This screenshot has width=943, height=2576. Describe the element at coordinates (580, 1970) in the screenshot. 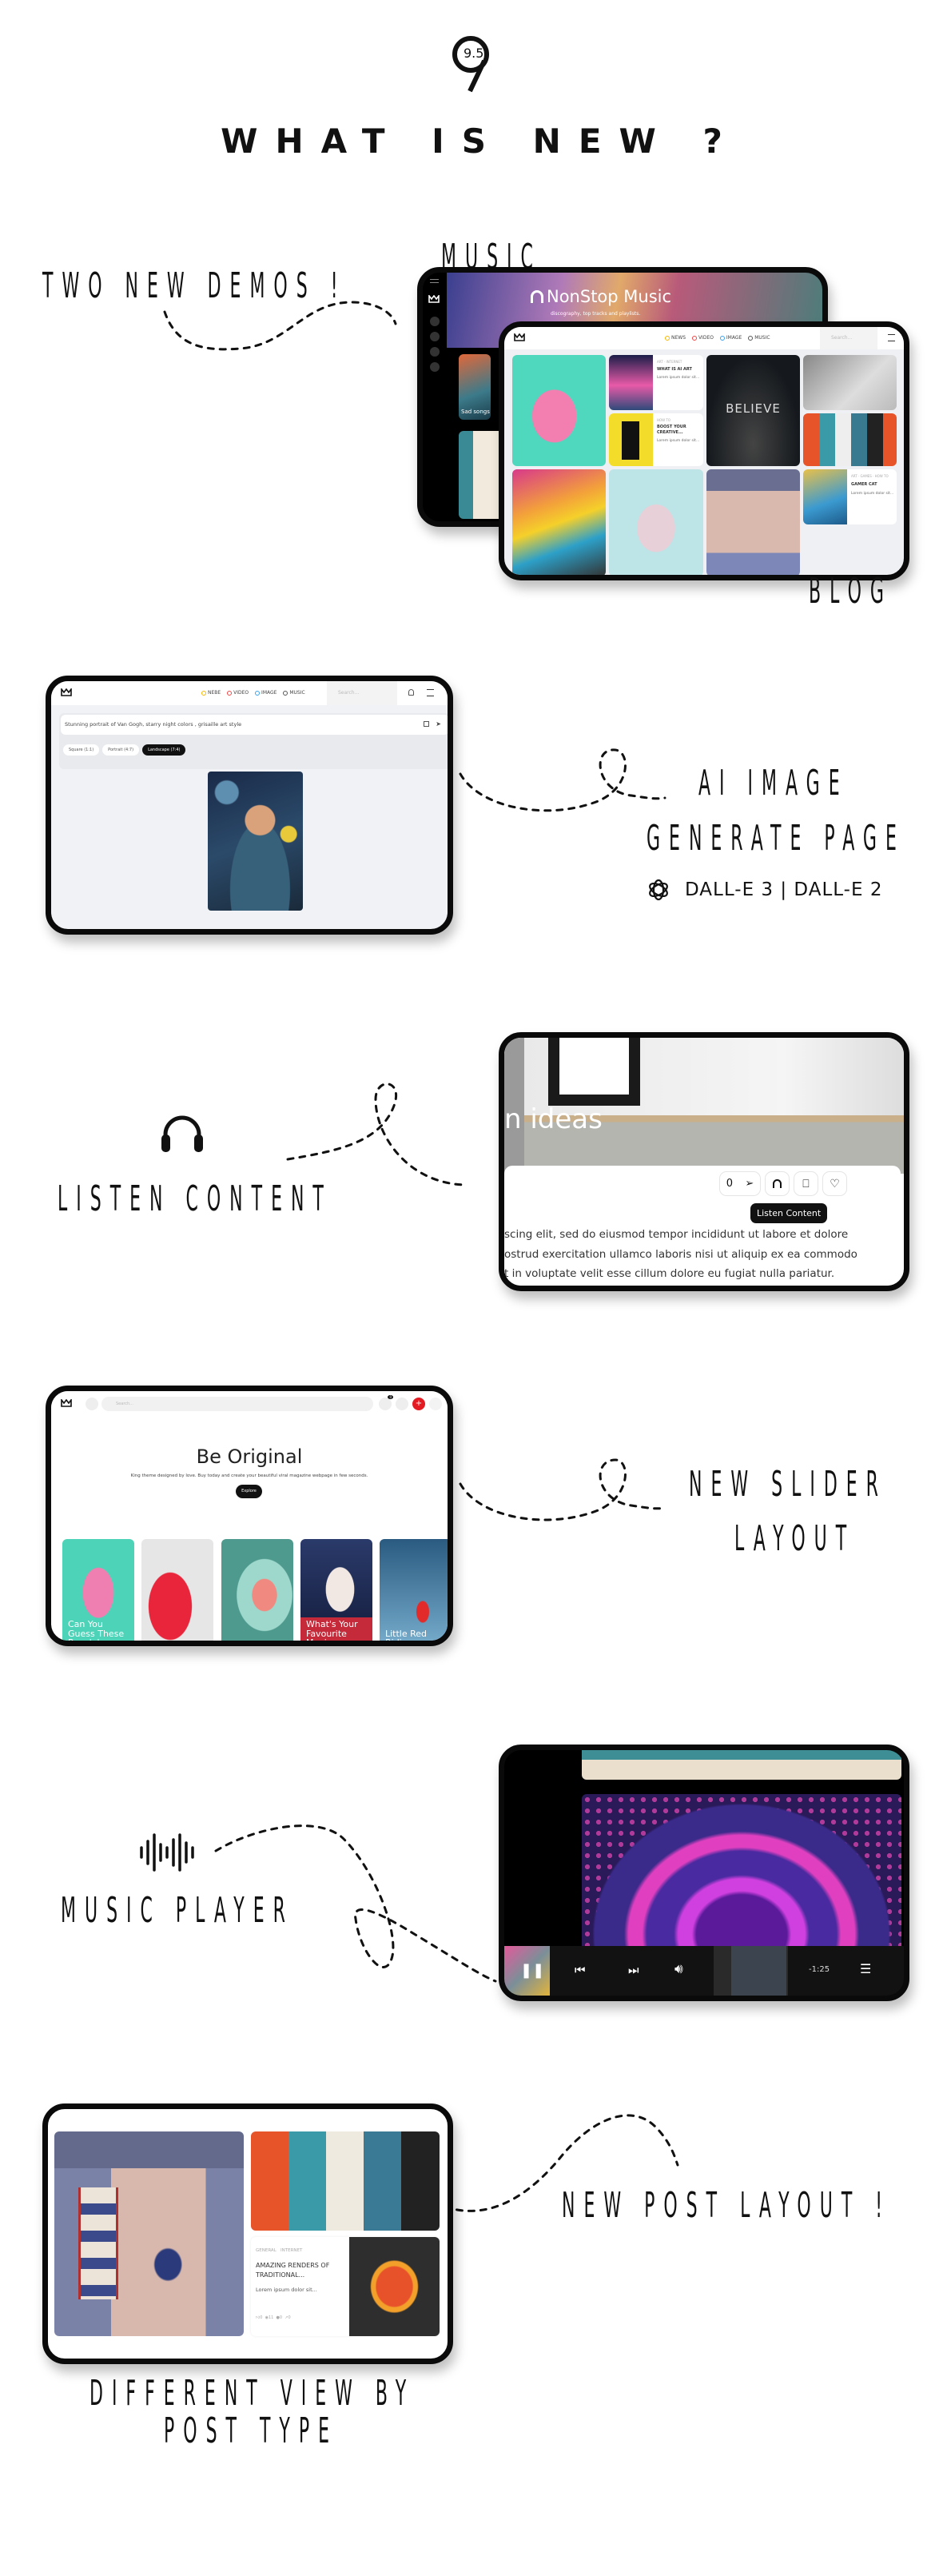

I see `previous-icon: ⏮` at that location.